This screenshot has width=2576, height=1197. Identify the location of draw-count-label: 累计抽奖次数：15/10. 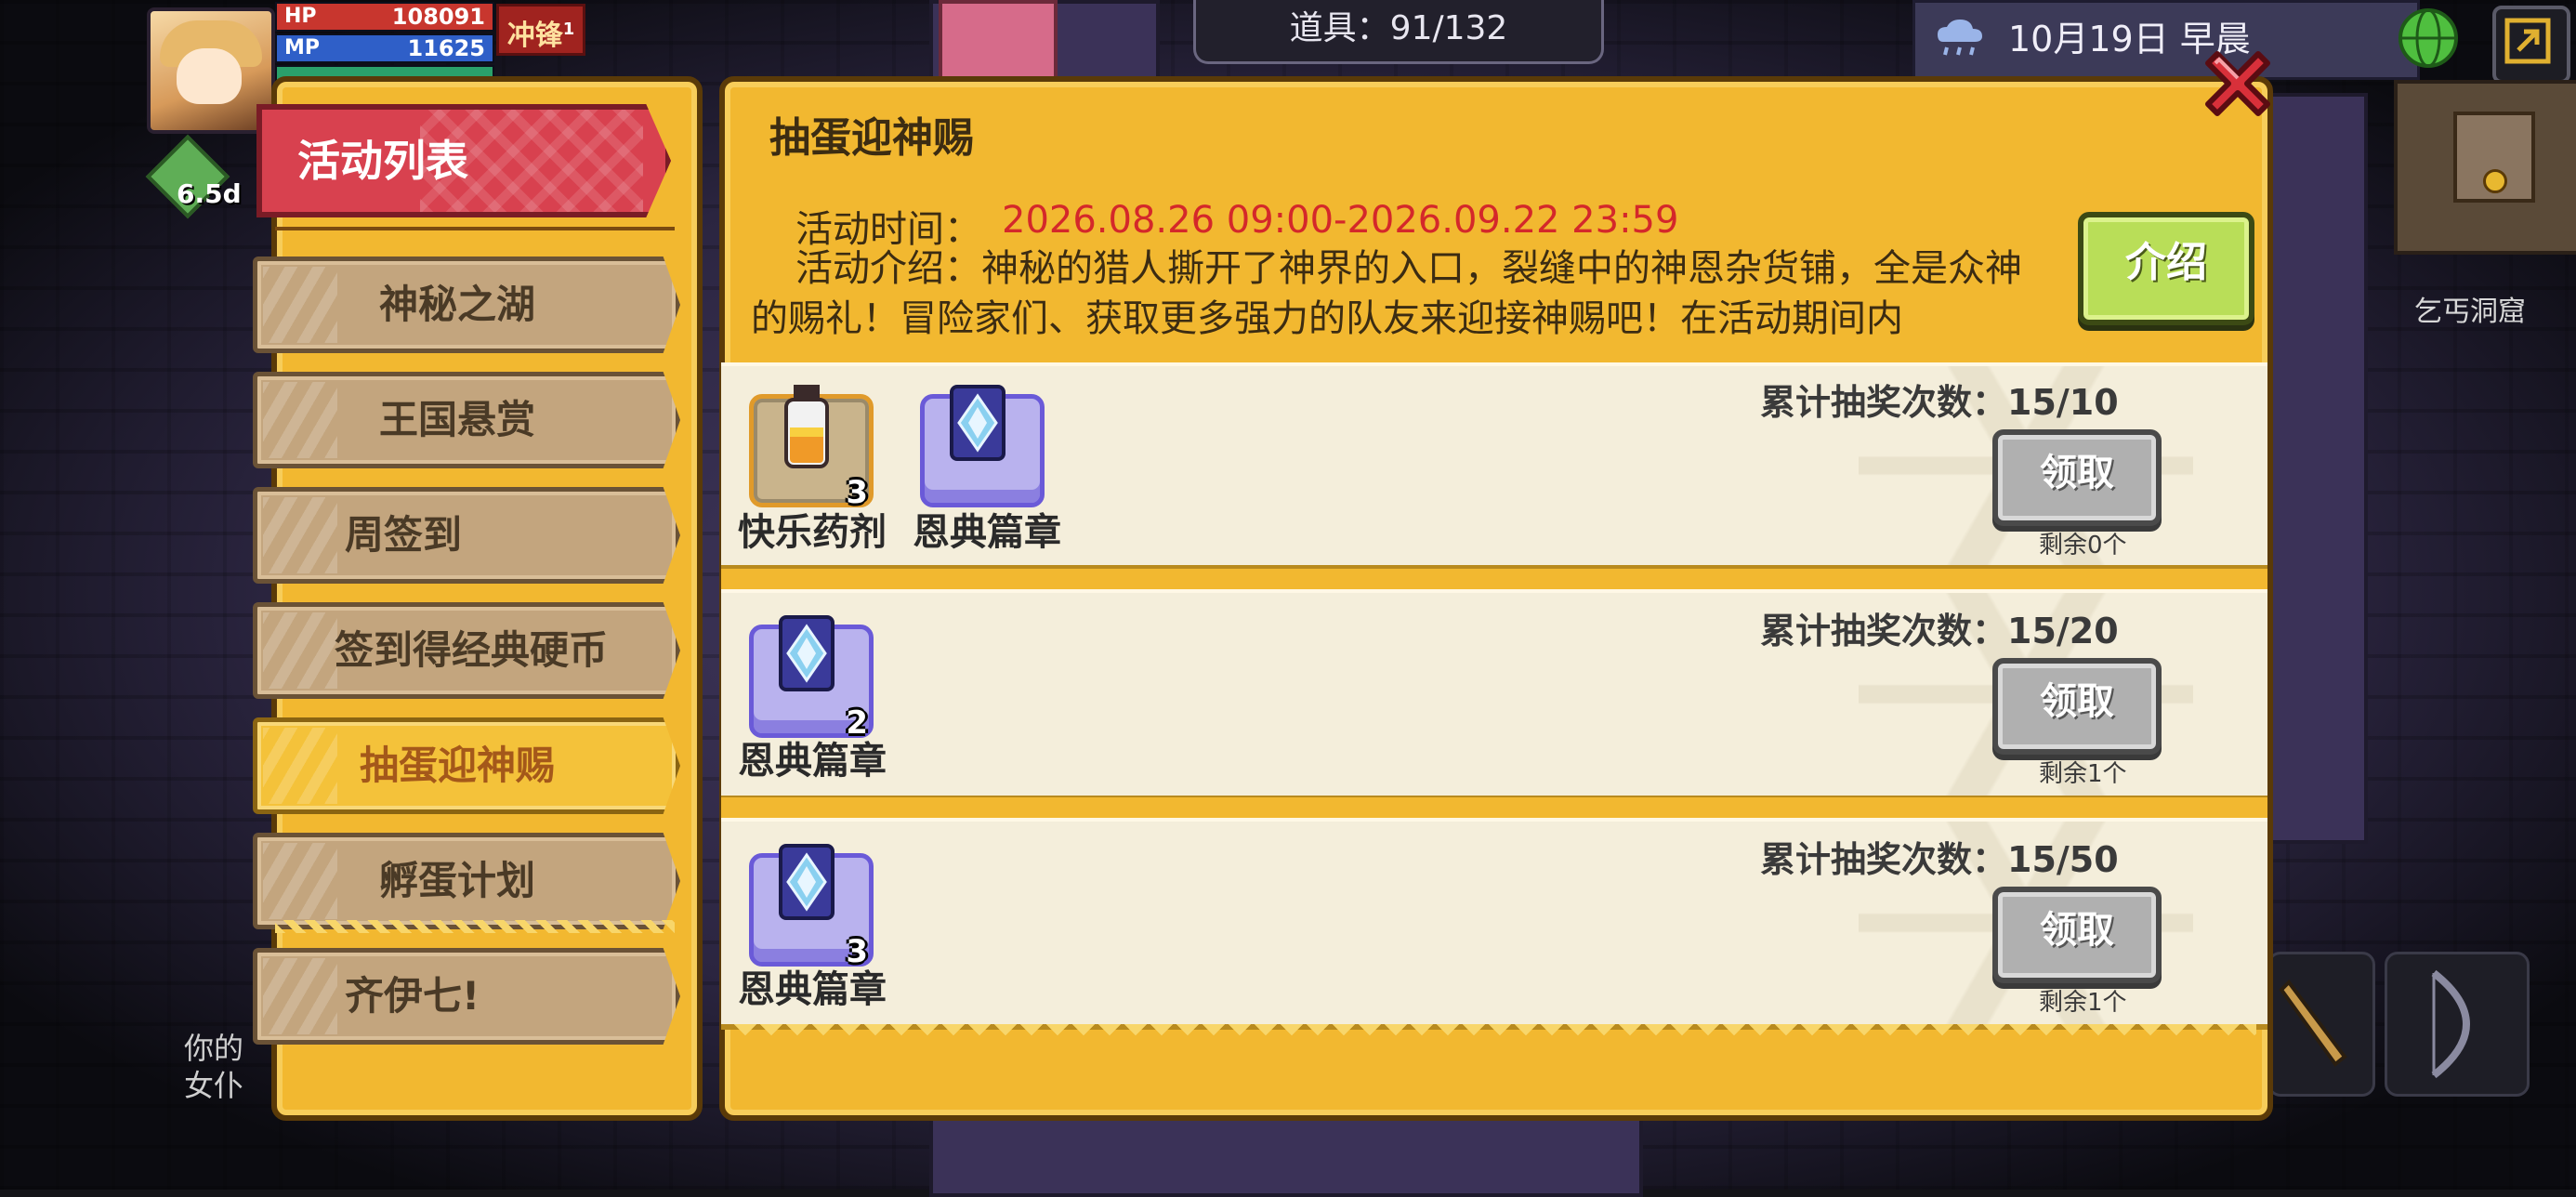
(1939, 399).